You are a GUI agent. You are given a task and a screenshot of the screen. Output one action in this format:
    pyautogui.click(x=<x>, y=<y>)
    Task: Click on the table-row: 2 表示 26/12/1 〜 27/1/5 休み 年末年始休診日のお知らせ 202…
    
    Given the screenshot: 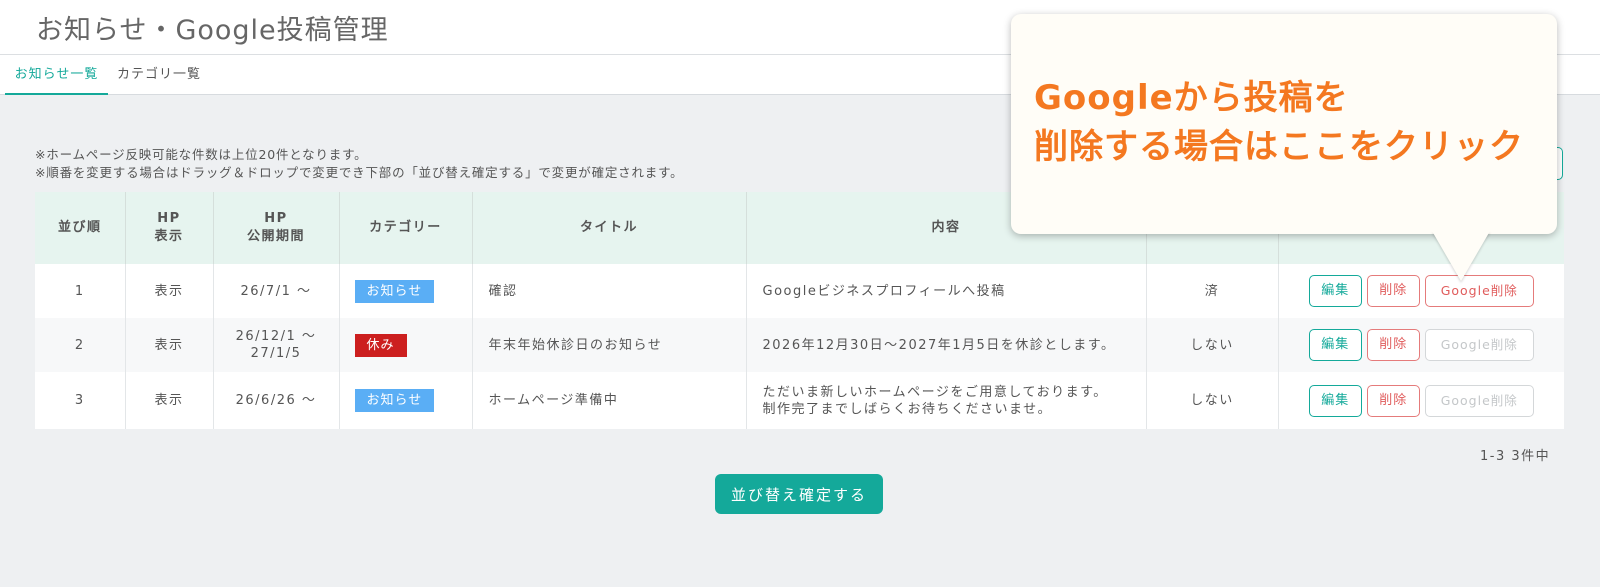 What is the action you would take?
    pyautogui.click(x=799, y=345)
    